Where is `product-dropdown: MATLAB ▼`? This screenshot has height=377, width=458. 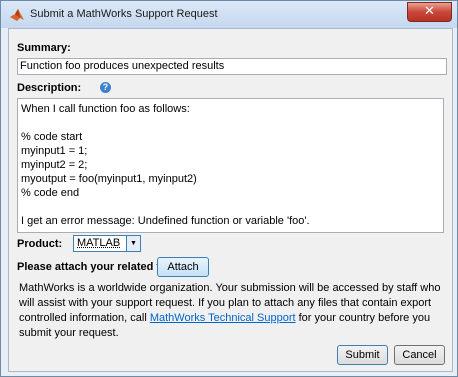 product-dropdown: MATLAB ▼ is located at coordinates (107, 243).